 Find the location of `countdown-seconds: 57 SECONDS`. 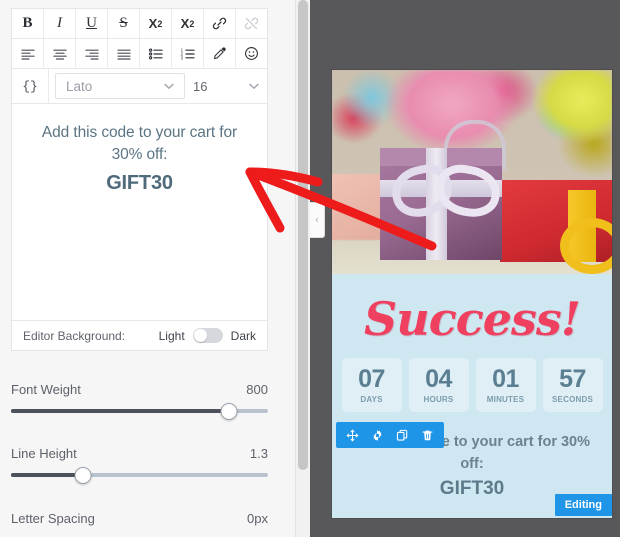

countdown-seconds: 57 SECONDS is located at coordinates (572, 385).